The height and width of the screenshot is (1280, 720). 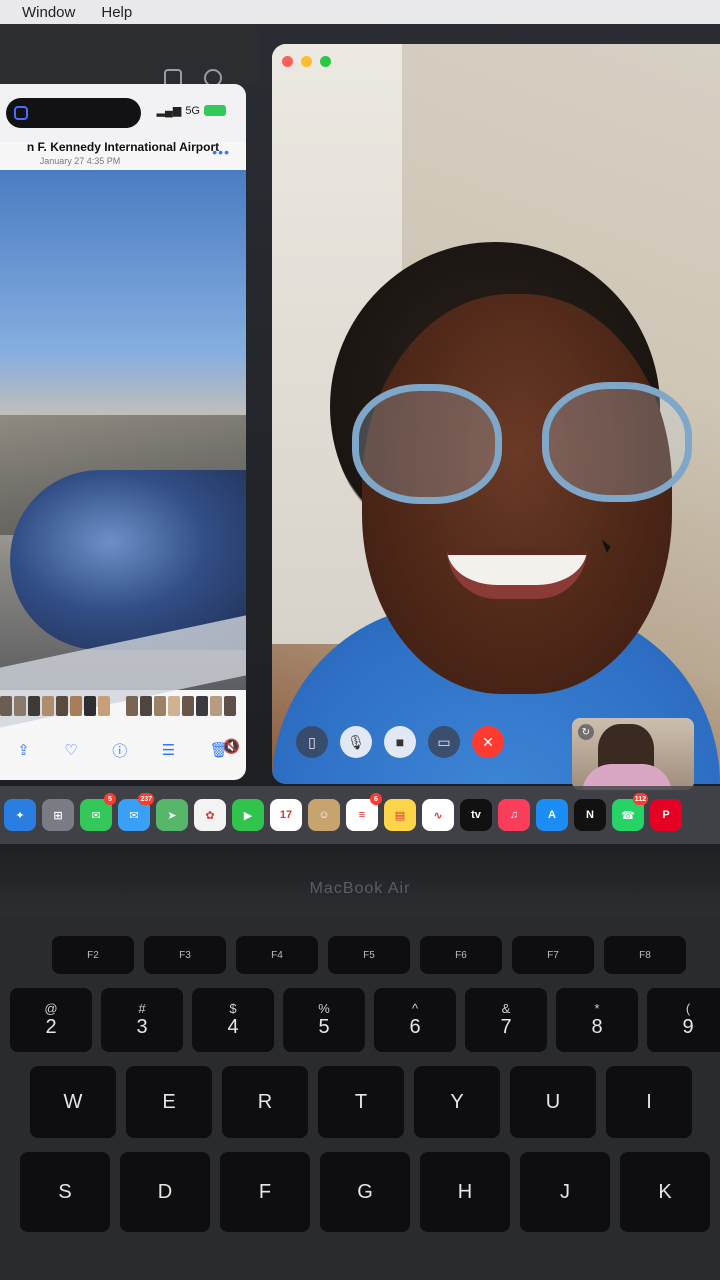 I want to click on menu-help: Help, so click(x=116, y=12).